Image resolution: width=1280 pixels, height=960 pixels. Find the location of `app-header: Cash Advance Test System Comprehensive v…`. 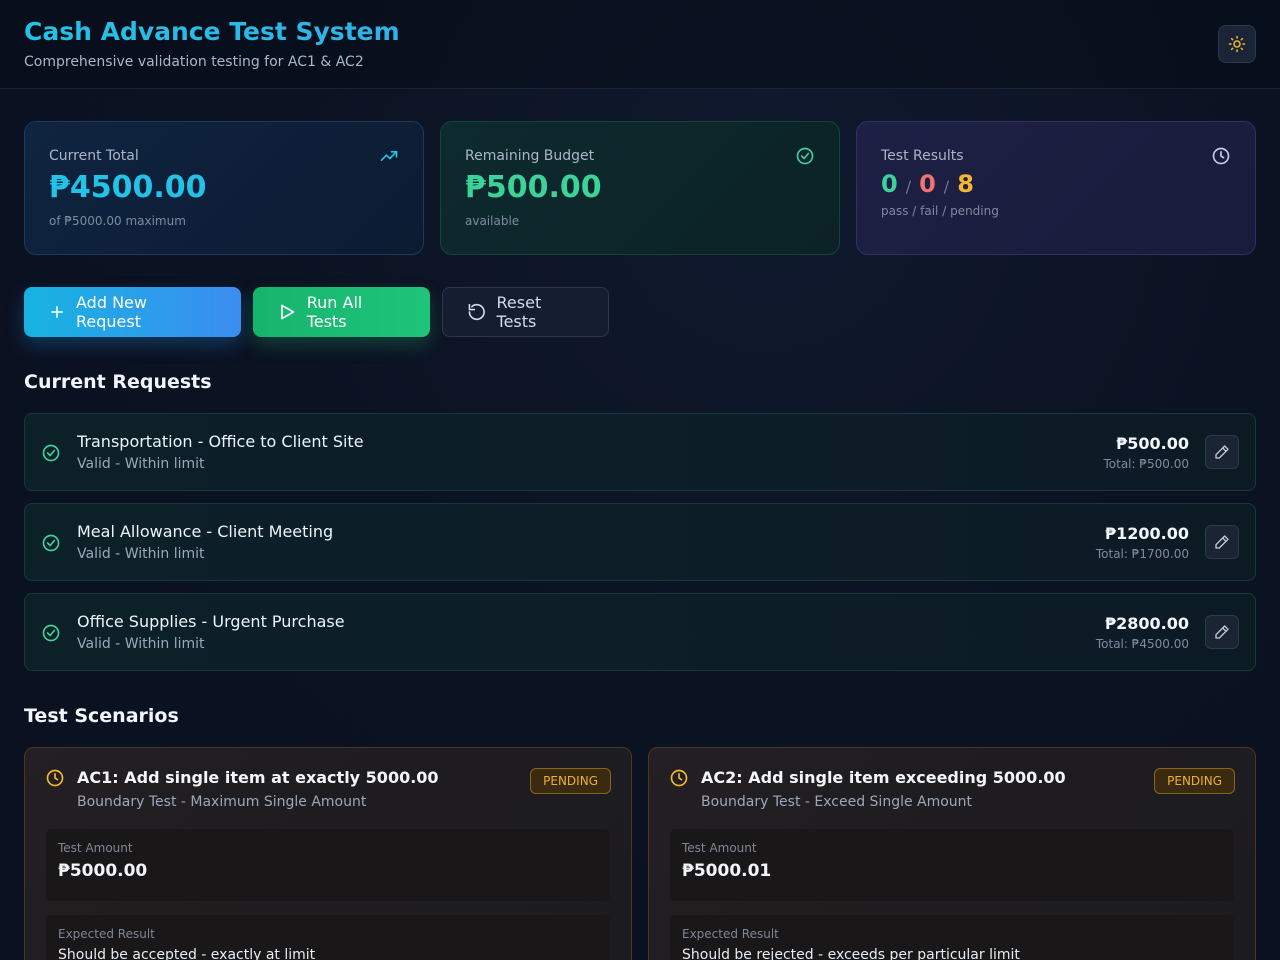

app-header: Cash Advance Test System Comprehensive v… is located at coordinates (640, 44).